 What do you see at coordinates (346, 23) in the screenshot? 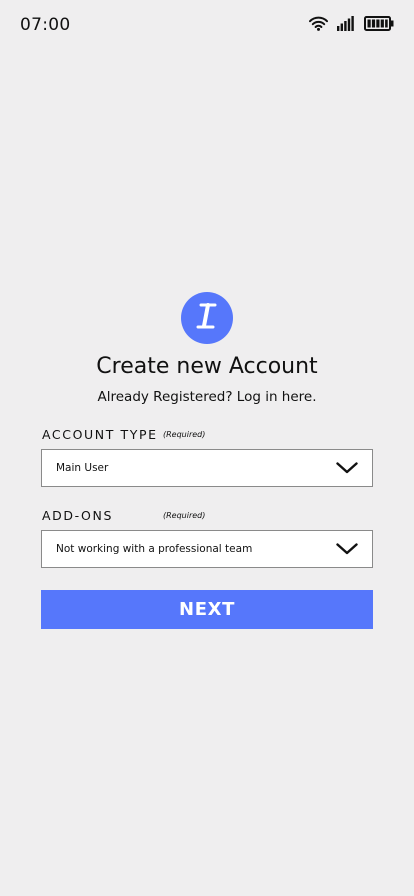
I see `signal-icon` at bounding box center [346, 23].